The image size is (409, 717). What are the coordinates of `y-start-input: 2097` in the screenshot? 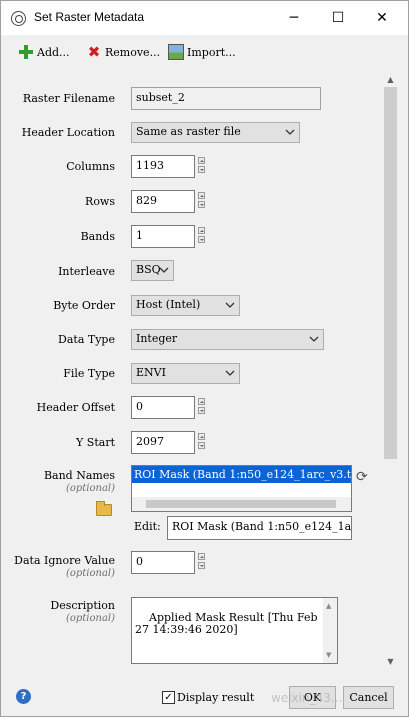 It's located at (163, 442).